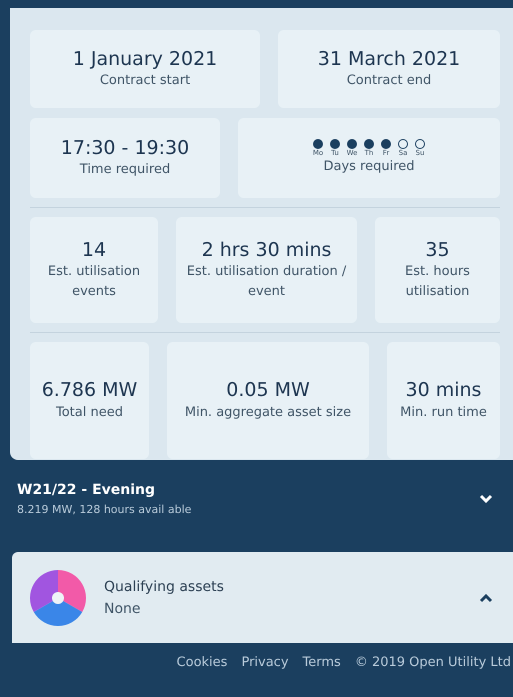 The image size is (513, 697). What do you see at coordinates (268, 390) in the screenshot?
I see `card-value: 0.05 MW` at bounding box center [268, 390].